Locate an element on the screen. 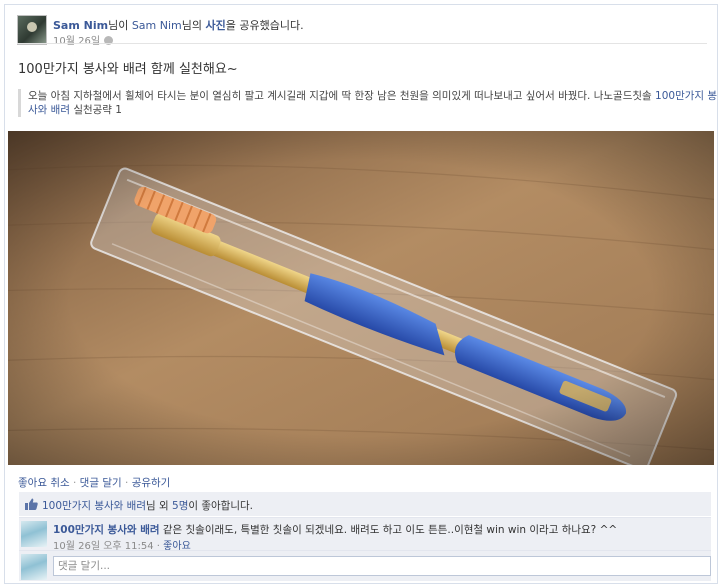 The image size is (720, 586). actor-avatar is located at coordinates (32, 30).